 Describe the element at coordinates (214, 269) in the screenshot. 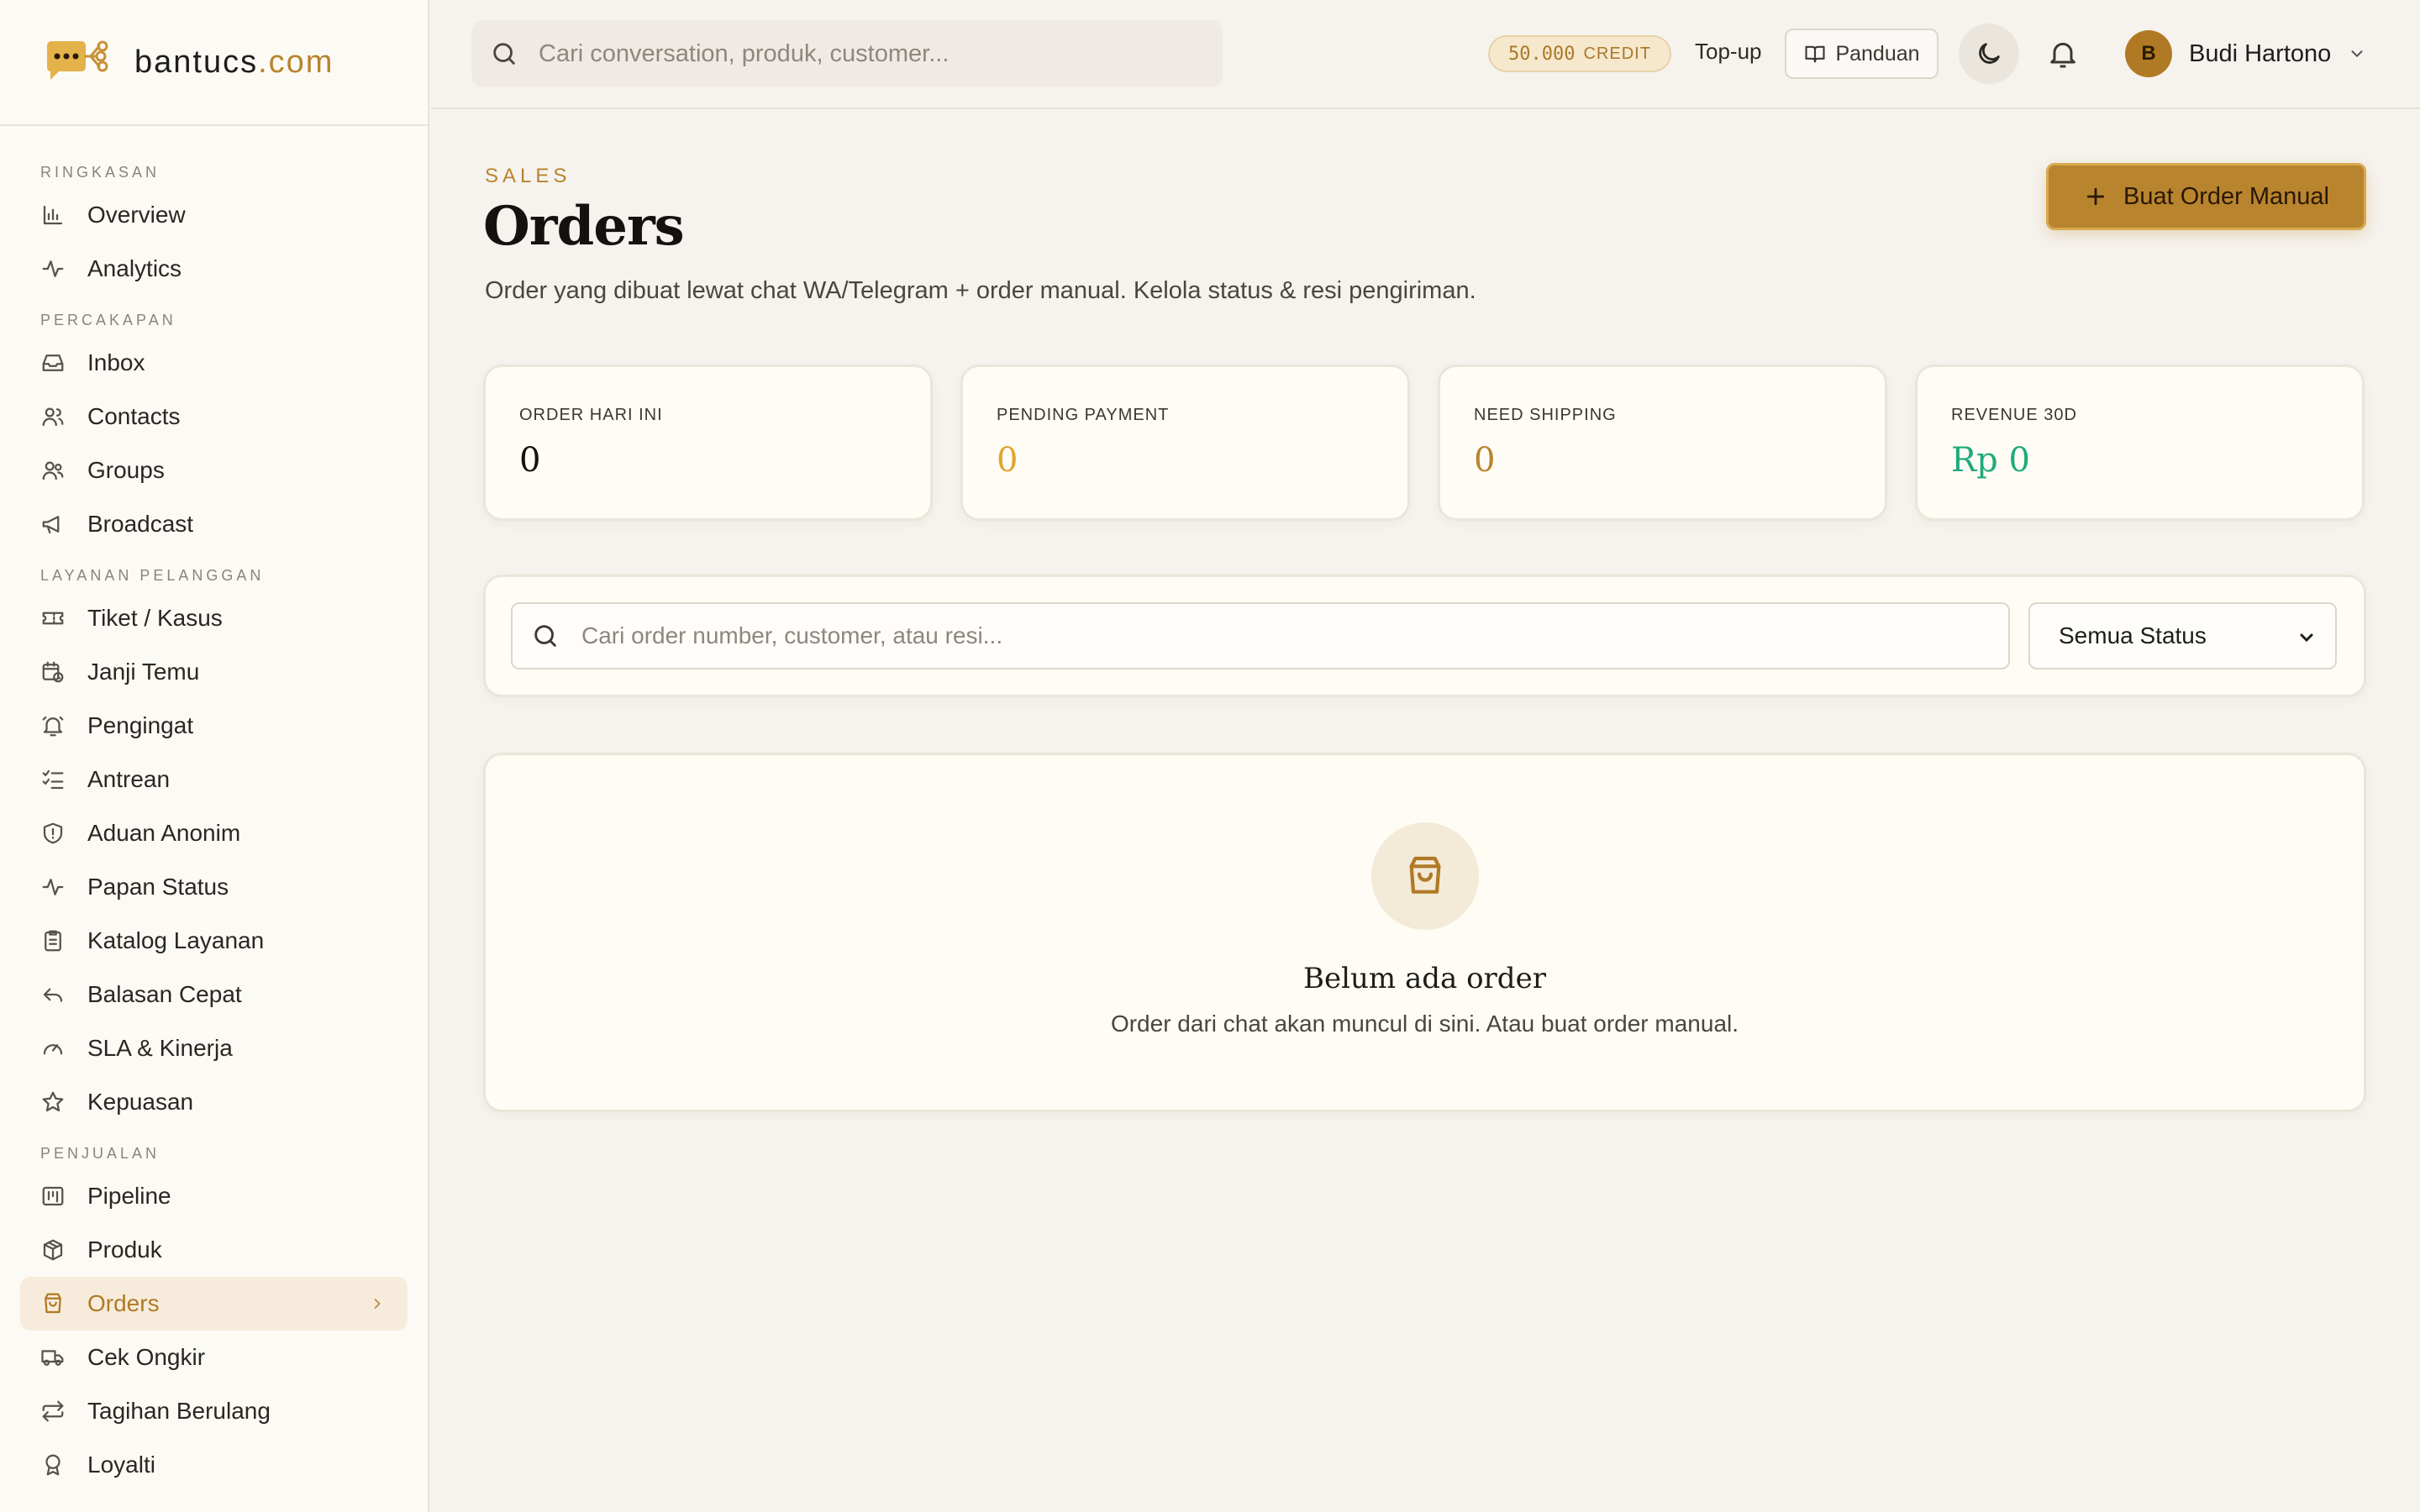

I see `sidebar-item-analytics: Analytics` at that location.